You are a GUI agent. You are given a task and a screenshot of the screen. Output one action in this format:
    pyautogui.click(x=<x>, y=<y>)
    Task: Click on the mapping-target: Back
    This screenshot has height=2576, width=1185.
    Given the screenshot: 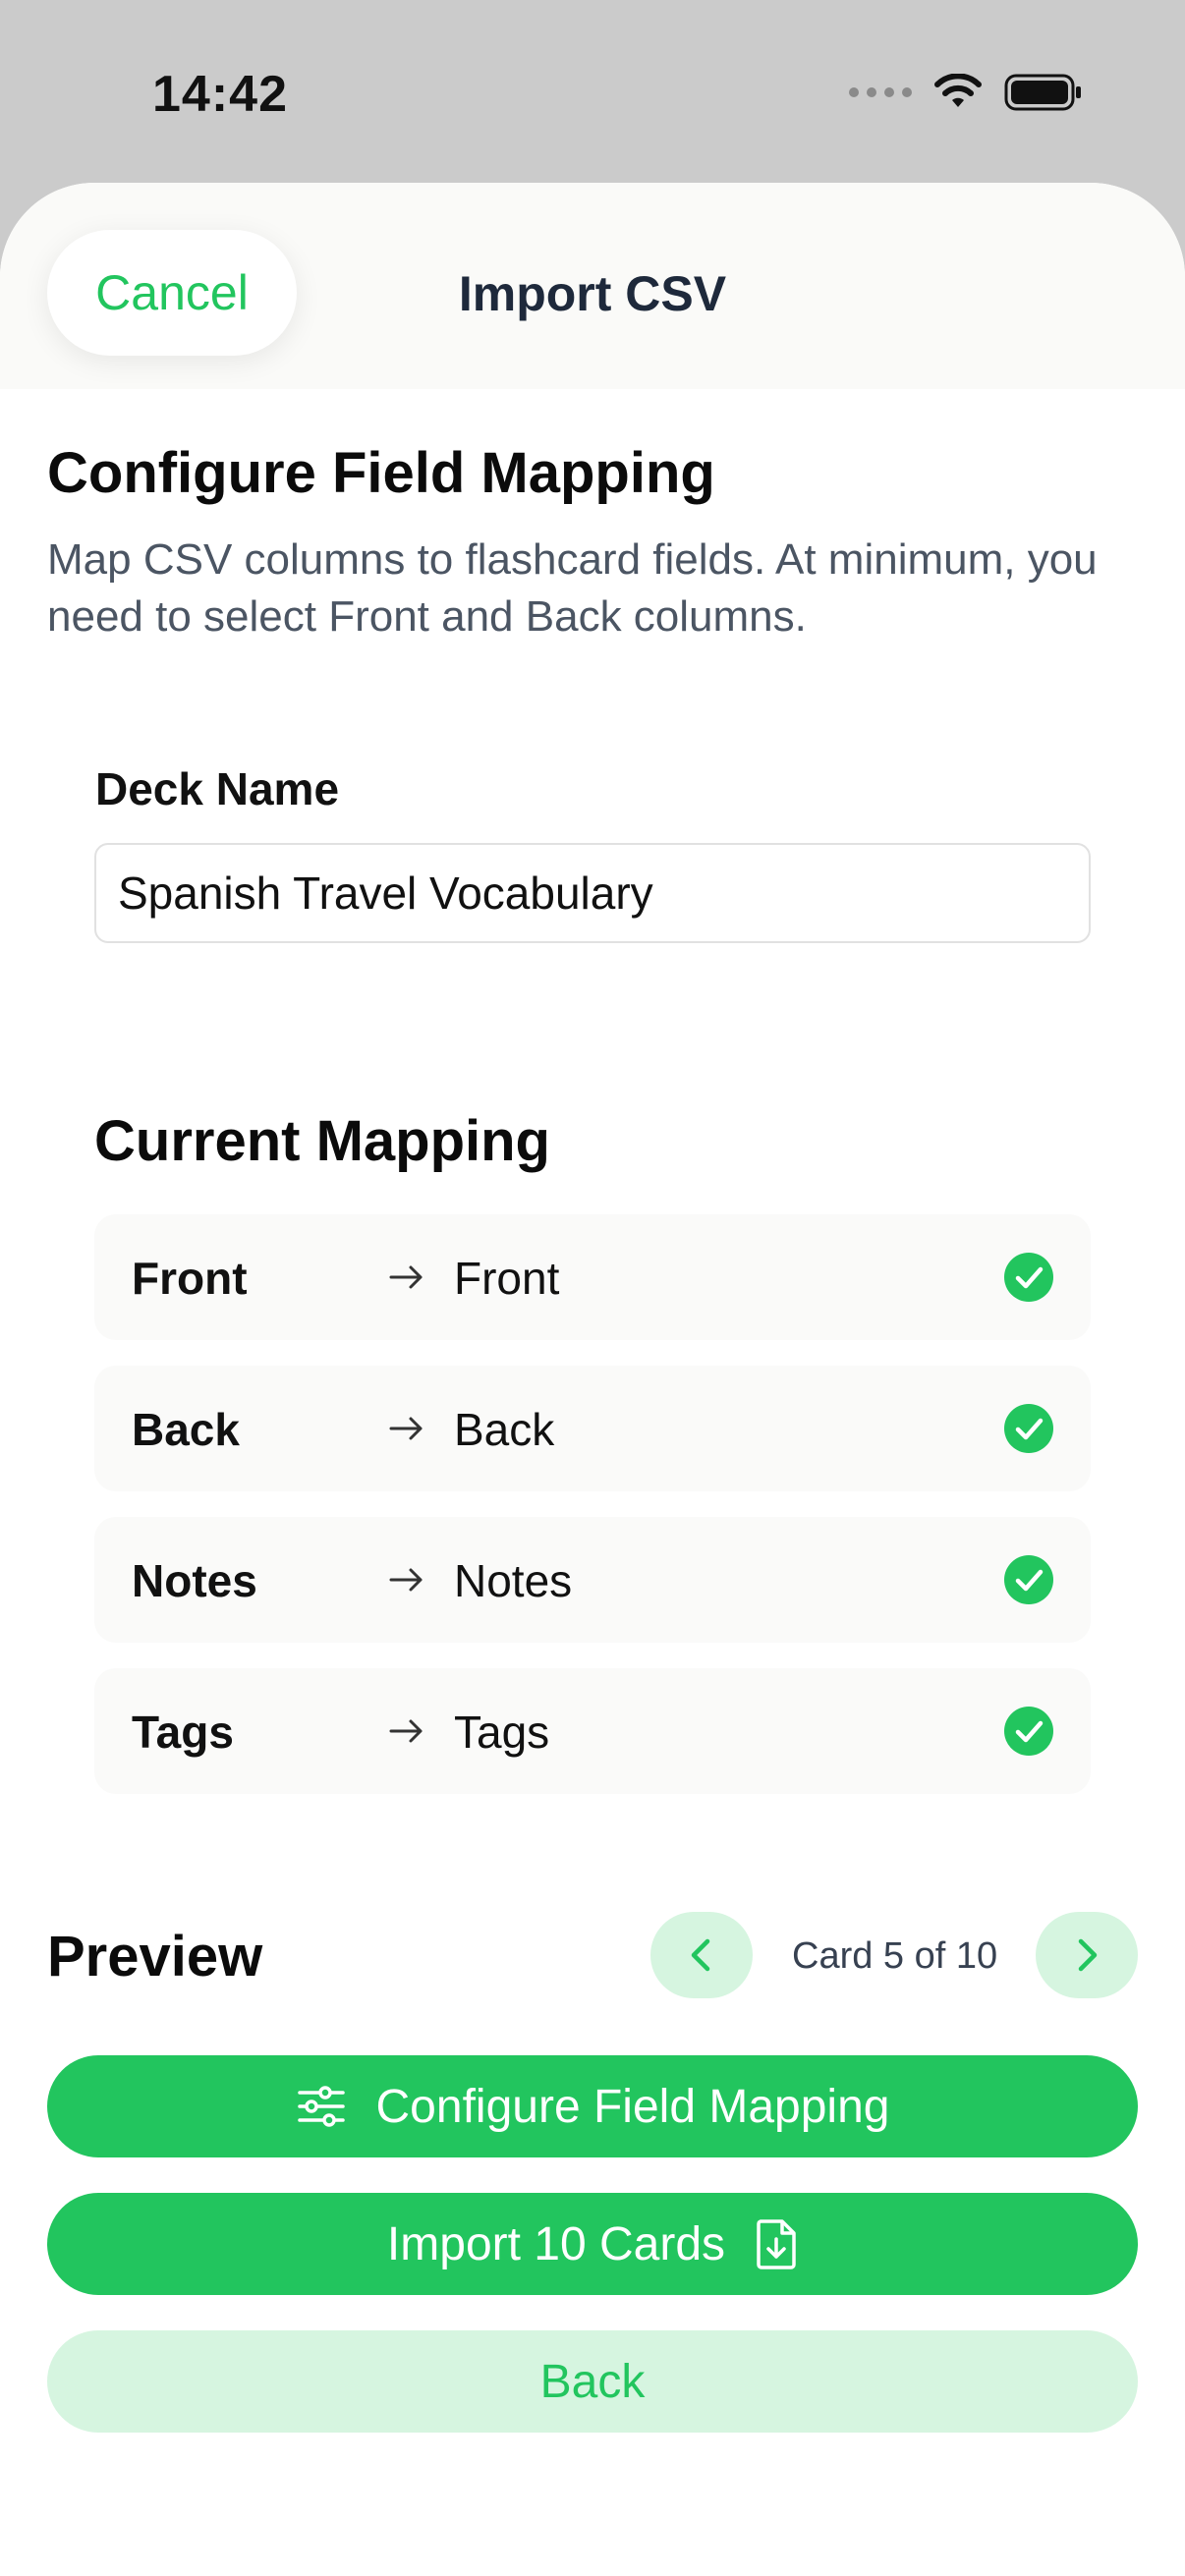 What is the action you would take?
    pyautogui.click(x=505, y=1429)
    